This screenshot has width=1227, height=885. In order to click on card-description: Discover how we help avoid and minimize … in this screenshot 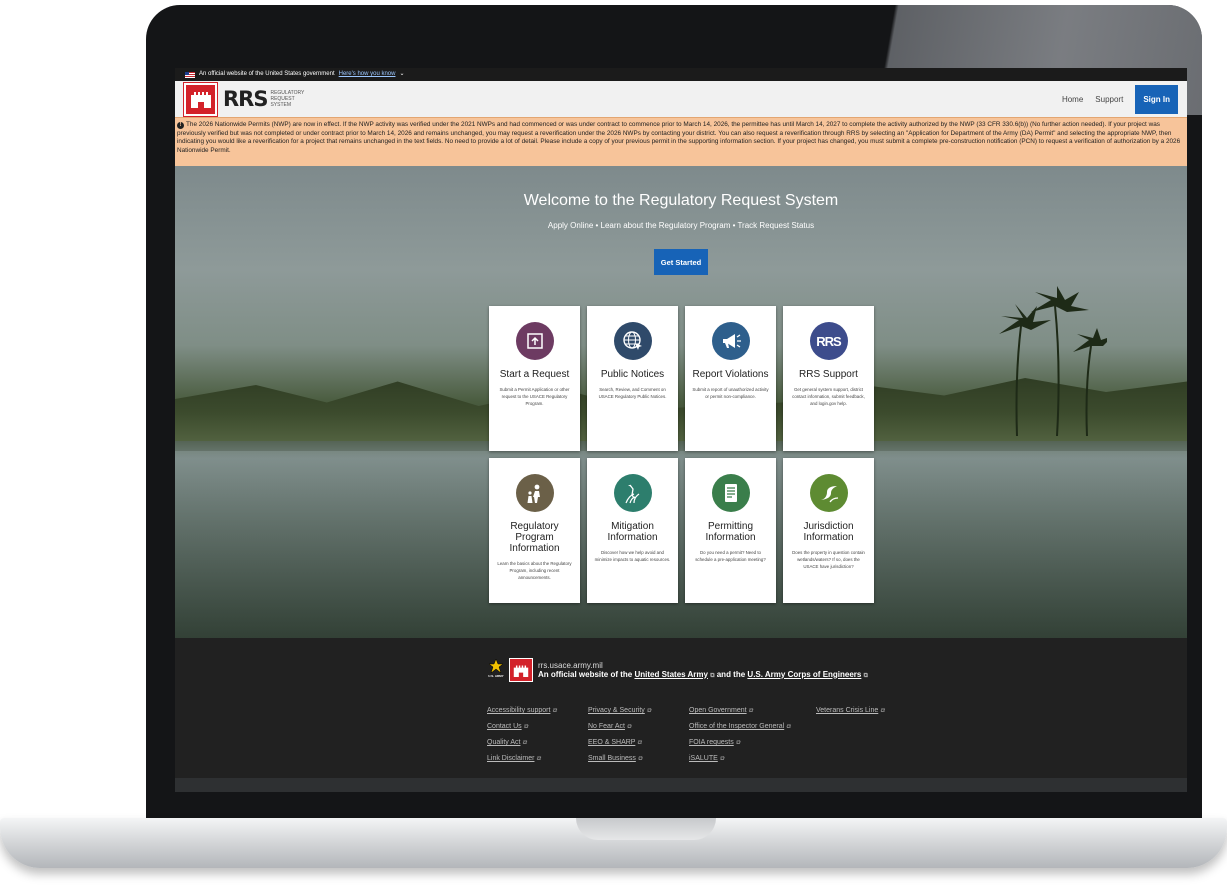, I will do `click(632, 556)`.